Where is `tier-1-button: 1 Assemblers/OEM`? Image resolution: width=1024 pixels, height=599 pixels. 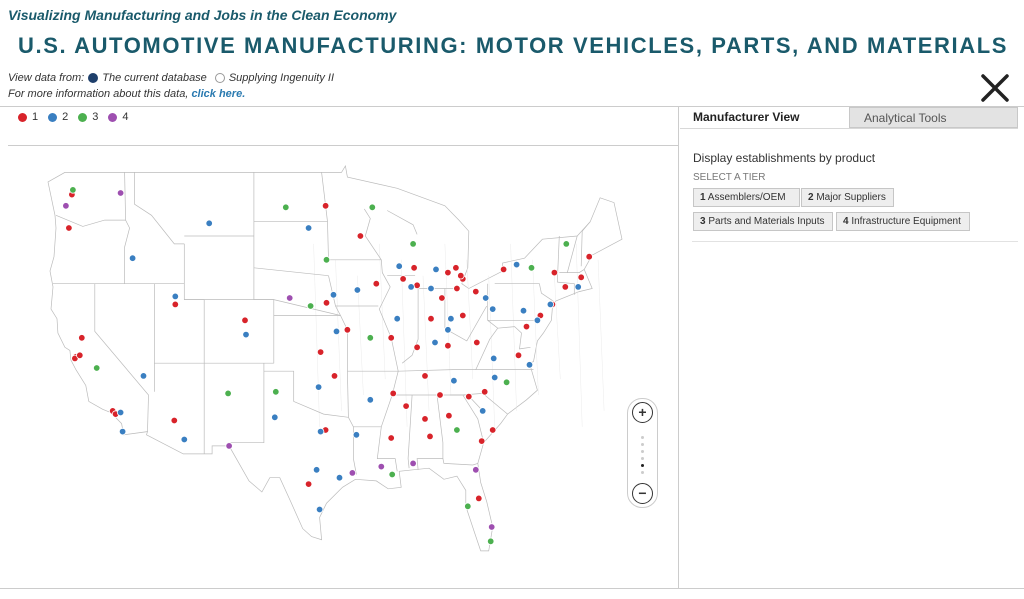
tier-1-button: 1 Assemblers/OEM is located at coordinates (746, 197).